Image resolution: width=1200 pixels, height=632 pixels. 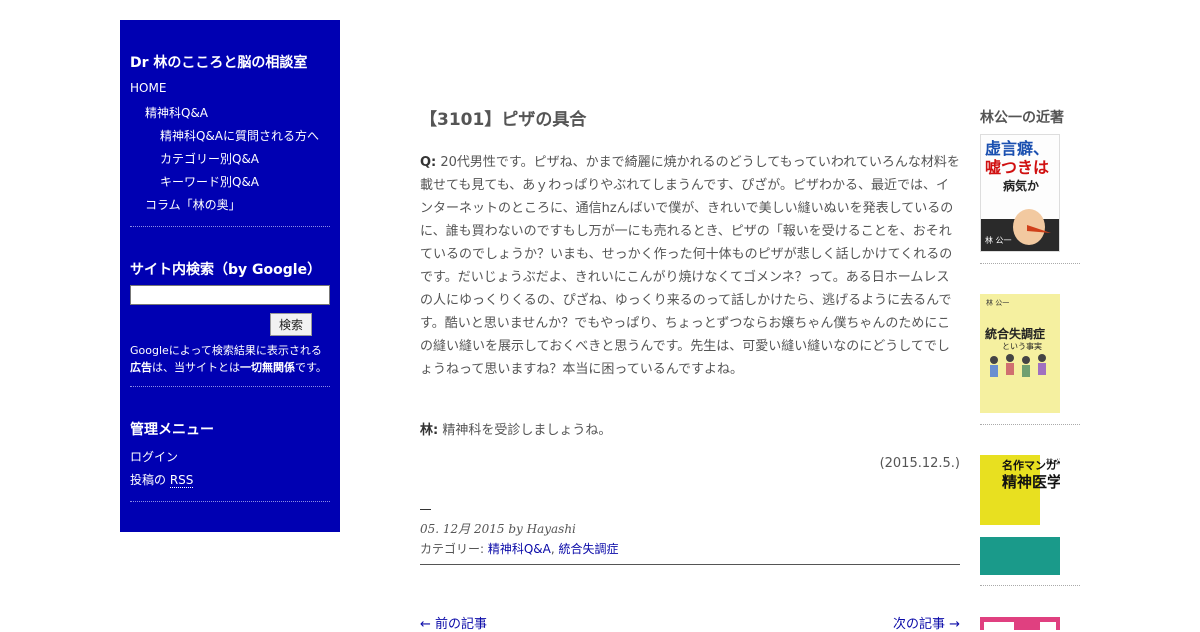 I want to click on search-heading: サイト内検索（by Google）, so click(x=226, y=270).